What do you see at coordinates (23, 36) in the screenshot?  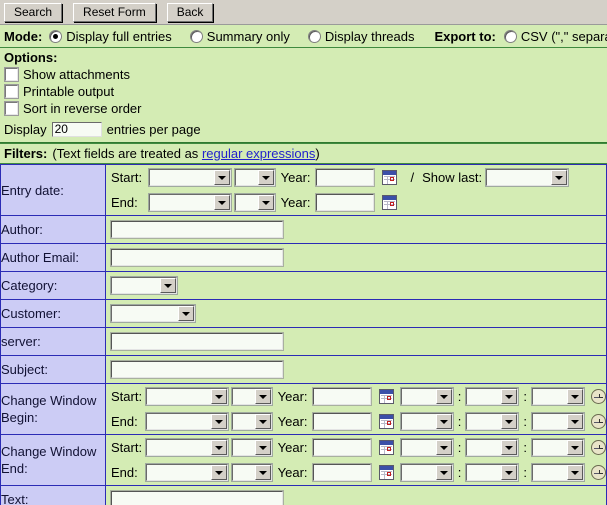 I see `mode-label: Mode:` at bounding box center [23, 36].